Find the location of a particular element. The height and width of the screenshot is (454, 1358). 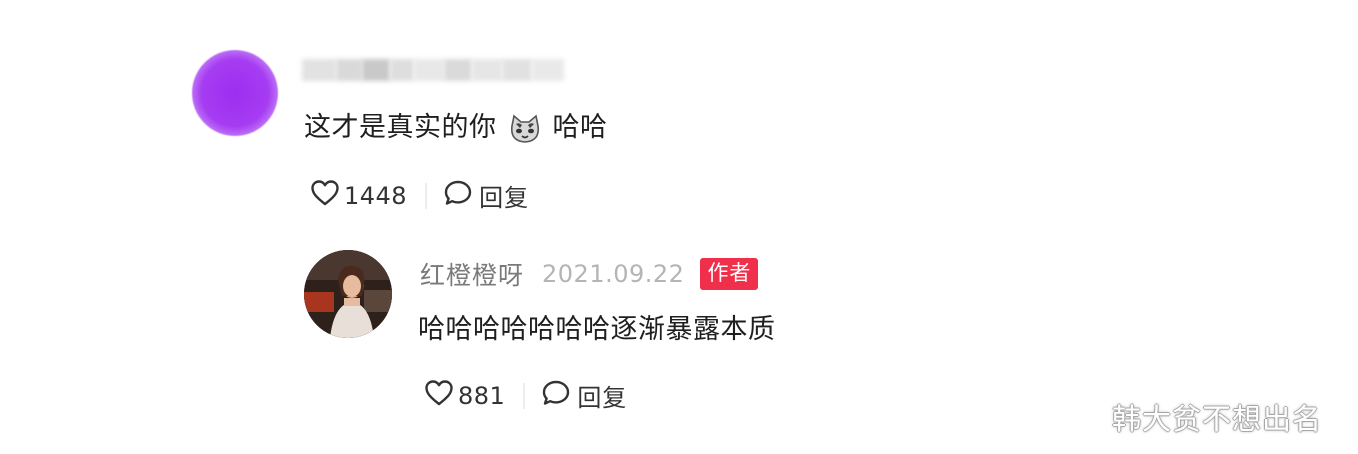

comment-text-before: 这才是真实的你 is located at coordinates (400, 127).